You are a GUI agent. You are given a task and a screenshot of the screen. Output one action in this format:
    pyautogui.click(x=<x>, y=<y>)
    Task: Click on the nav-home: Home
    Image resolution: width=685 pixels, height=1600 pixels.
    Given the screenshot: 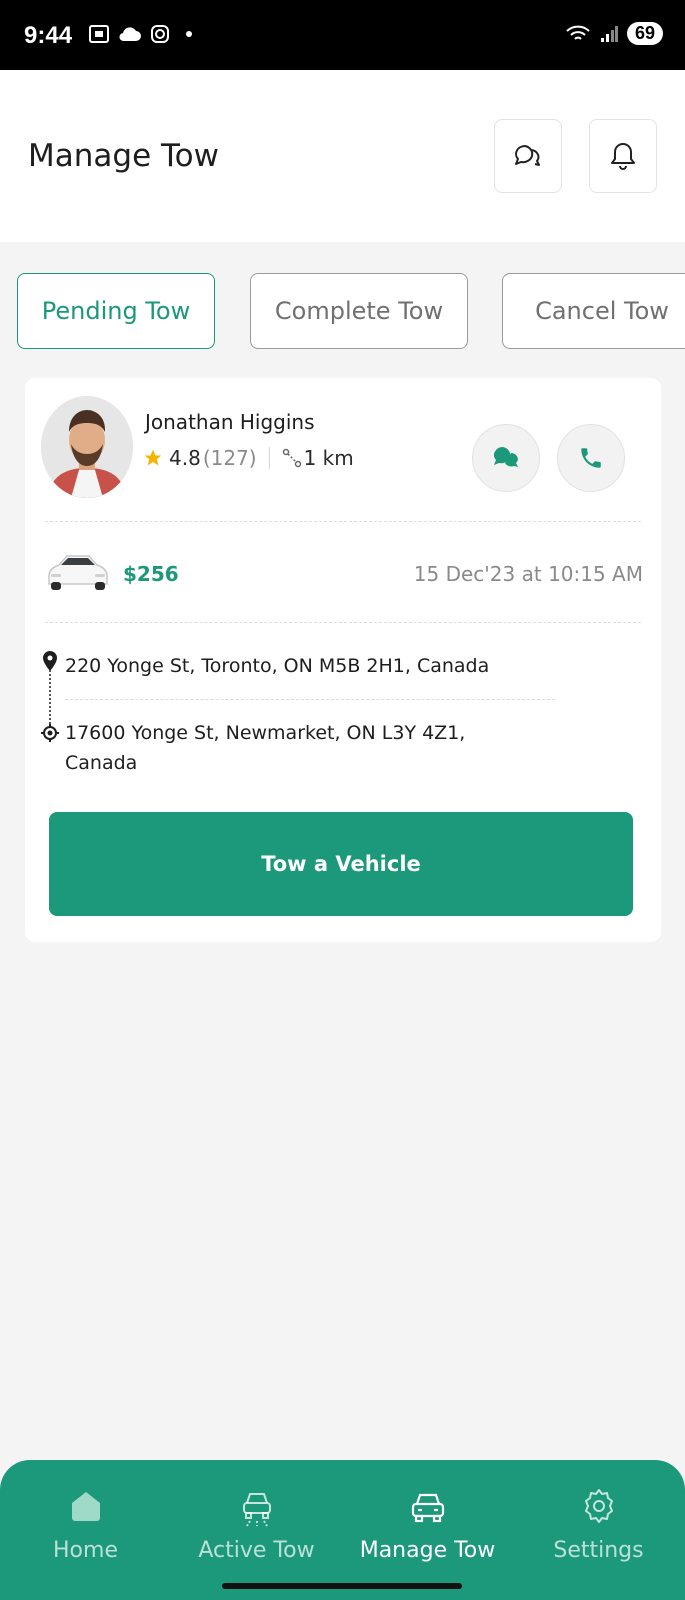 What is the action you would take?
    pyautogui.click(x=85, y=1523)
    